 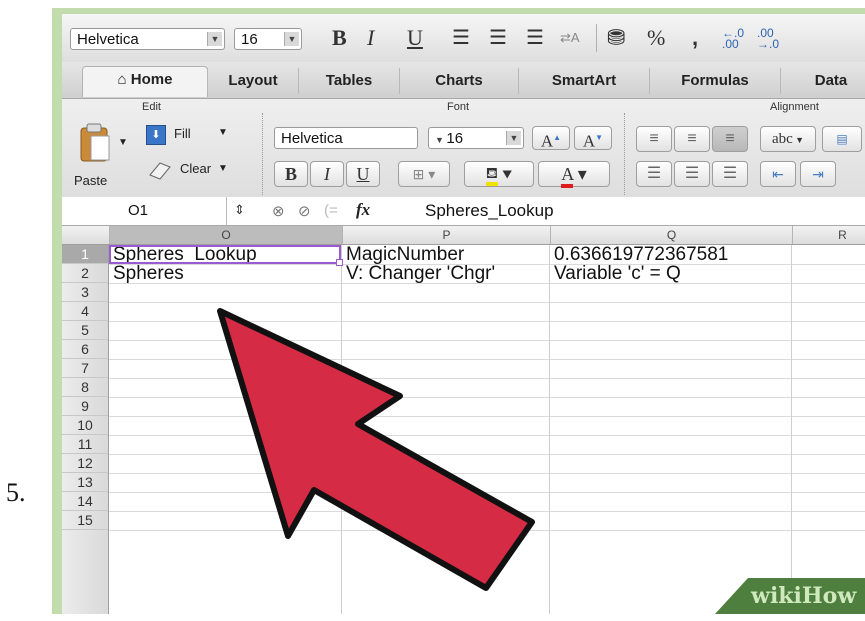 What do you see at coordinates (16, 492) in the screenshot?
I see `step-number: 5.` at bounding box center [16, 492].